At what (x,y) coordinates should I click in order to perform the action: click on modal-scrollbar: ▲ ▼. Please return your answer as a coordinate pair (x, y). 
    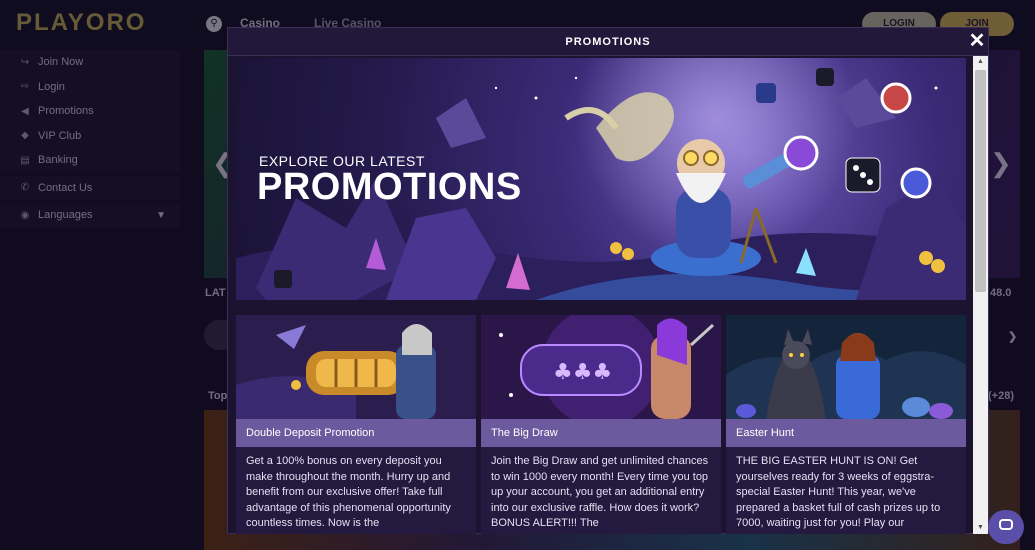
    Looking at the image, I should click on (980, 295).